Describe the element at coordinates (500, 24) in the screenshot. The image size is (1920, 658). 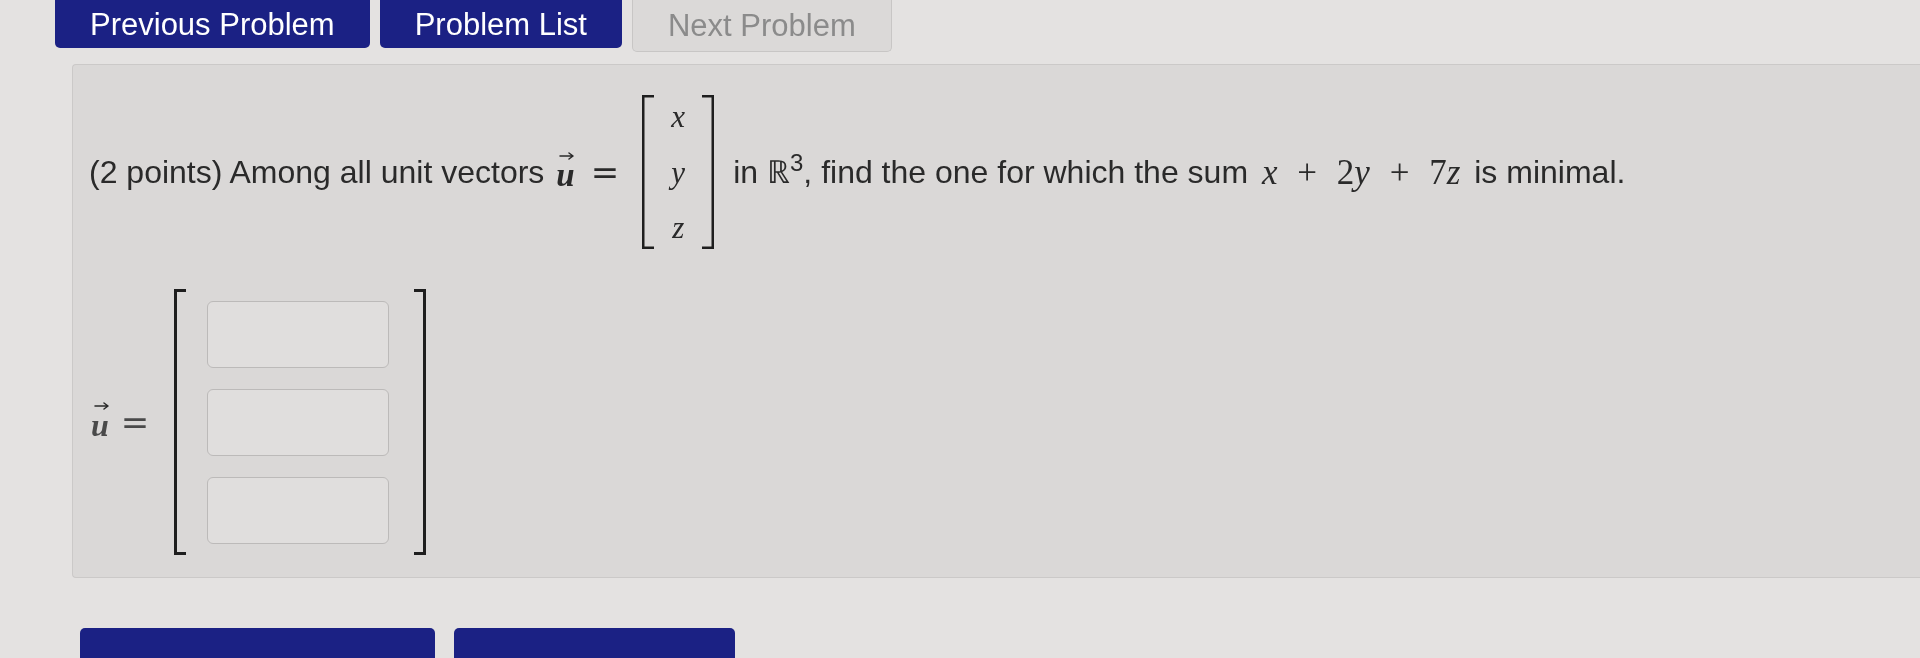
I see `nav-button: Problem List` at that location.